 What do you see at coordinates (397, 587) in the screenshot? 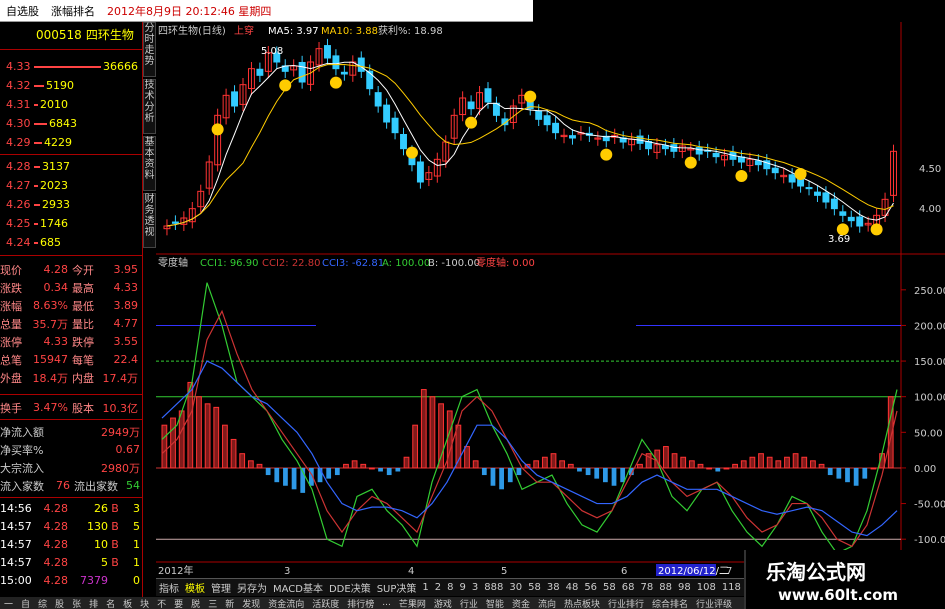
I see `indicator-tab: SUP决策` at bounding box center [397, 587].